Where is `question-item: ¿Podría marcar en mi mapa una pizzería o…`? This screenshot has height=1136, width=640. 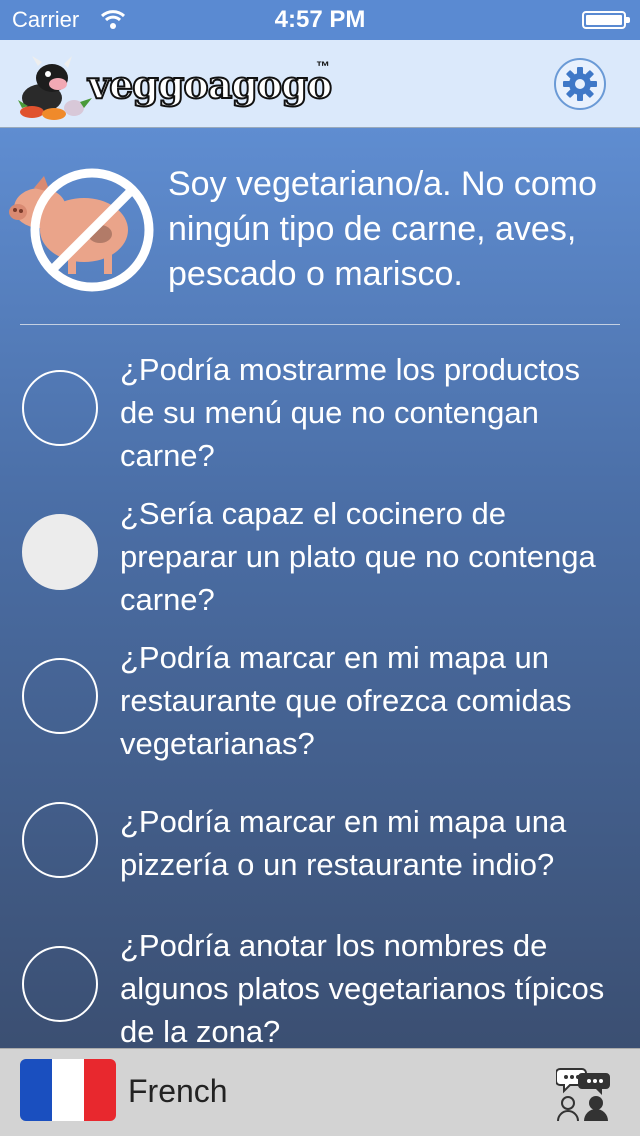
question-item: ¿Podría marcar en mi mapa una pizzería o… is located at coordinates (320, 845).